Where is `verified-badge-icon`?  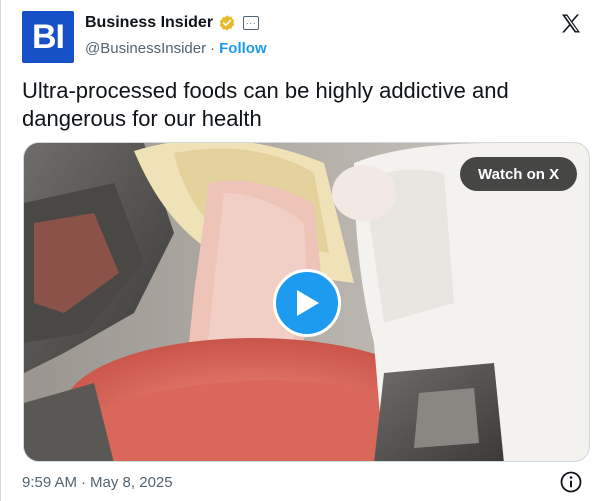
verified-badge-icon is located at coordinates (227, 23).